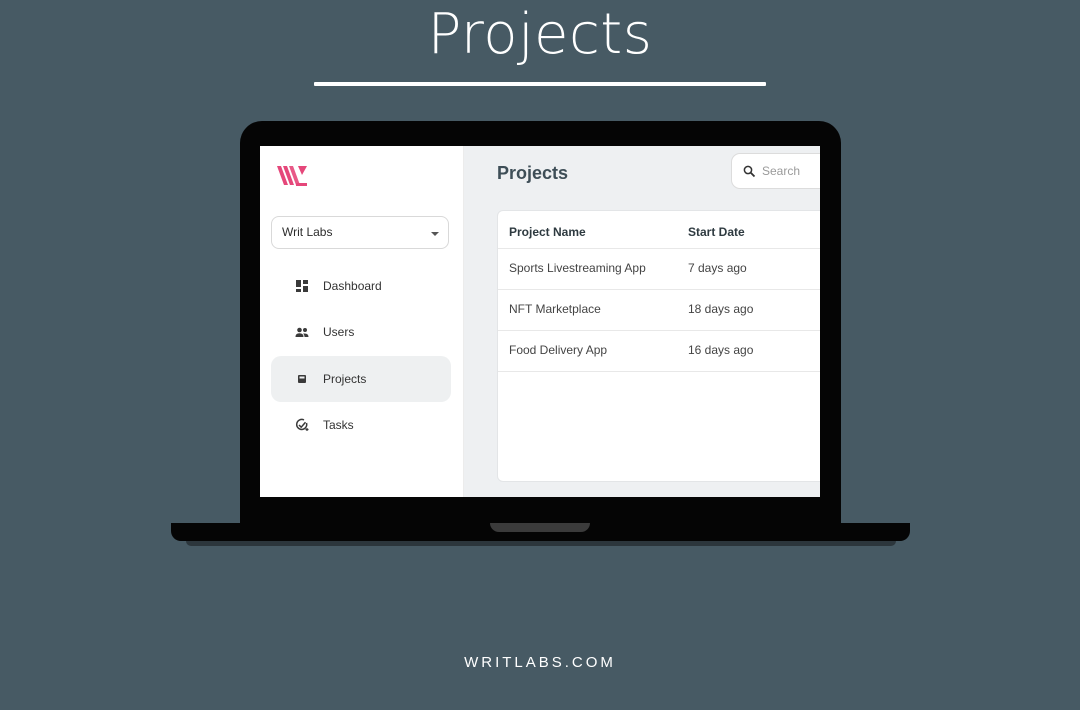 This screenshot has height=710, width=1080. I want to click on sidebar-item-tasks: Tasks, so click(361, 425).